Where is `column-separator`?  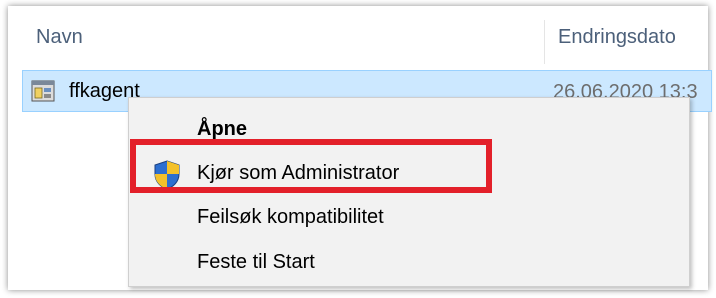
column-separator is located at coordinates (544, 42).